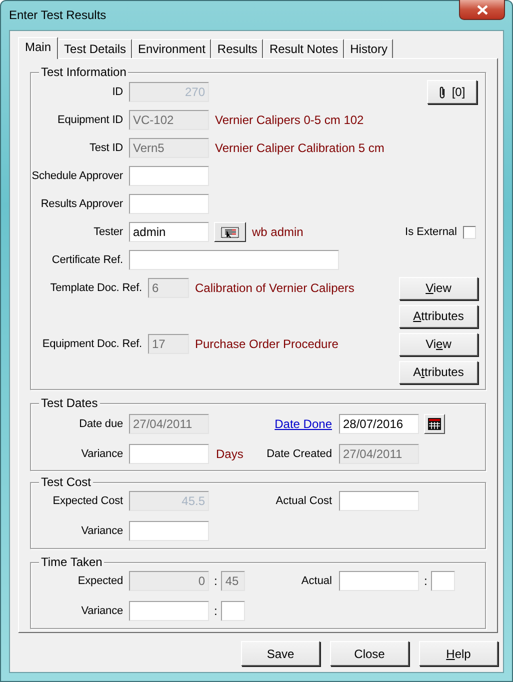 Image resolution: width=513 pixels, height=682 pixels. What do you see at coordinates (289, 120) in the screenshot?
I see `description-text: Vernier Calipers 0-5 cm 102` at bounding box center [289, 120].